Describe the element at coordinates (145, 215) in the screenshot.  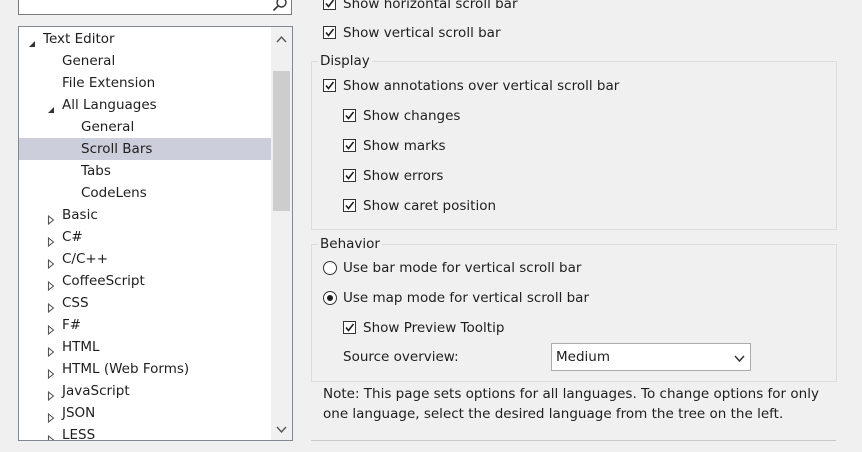
I see `tree-item: Basic` at that location.